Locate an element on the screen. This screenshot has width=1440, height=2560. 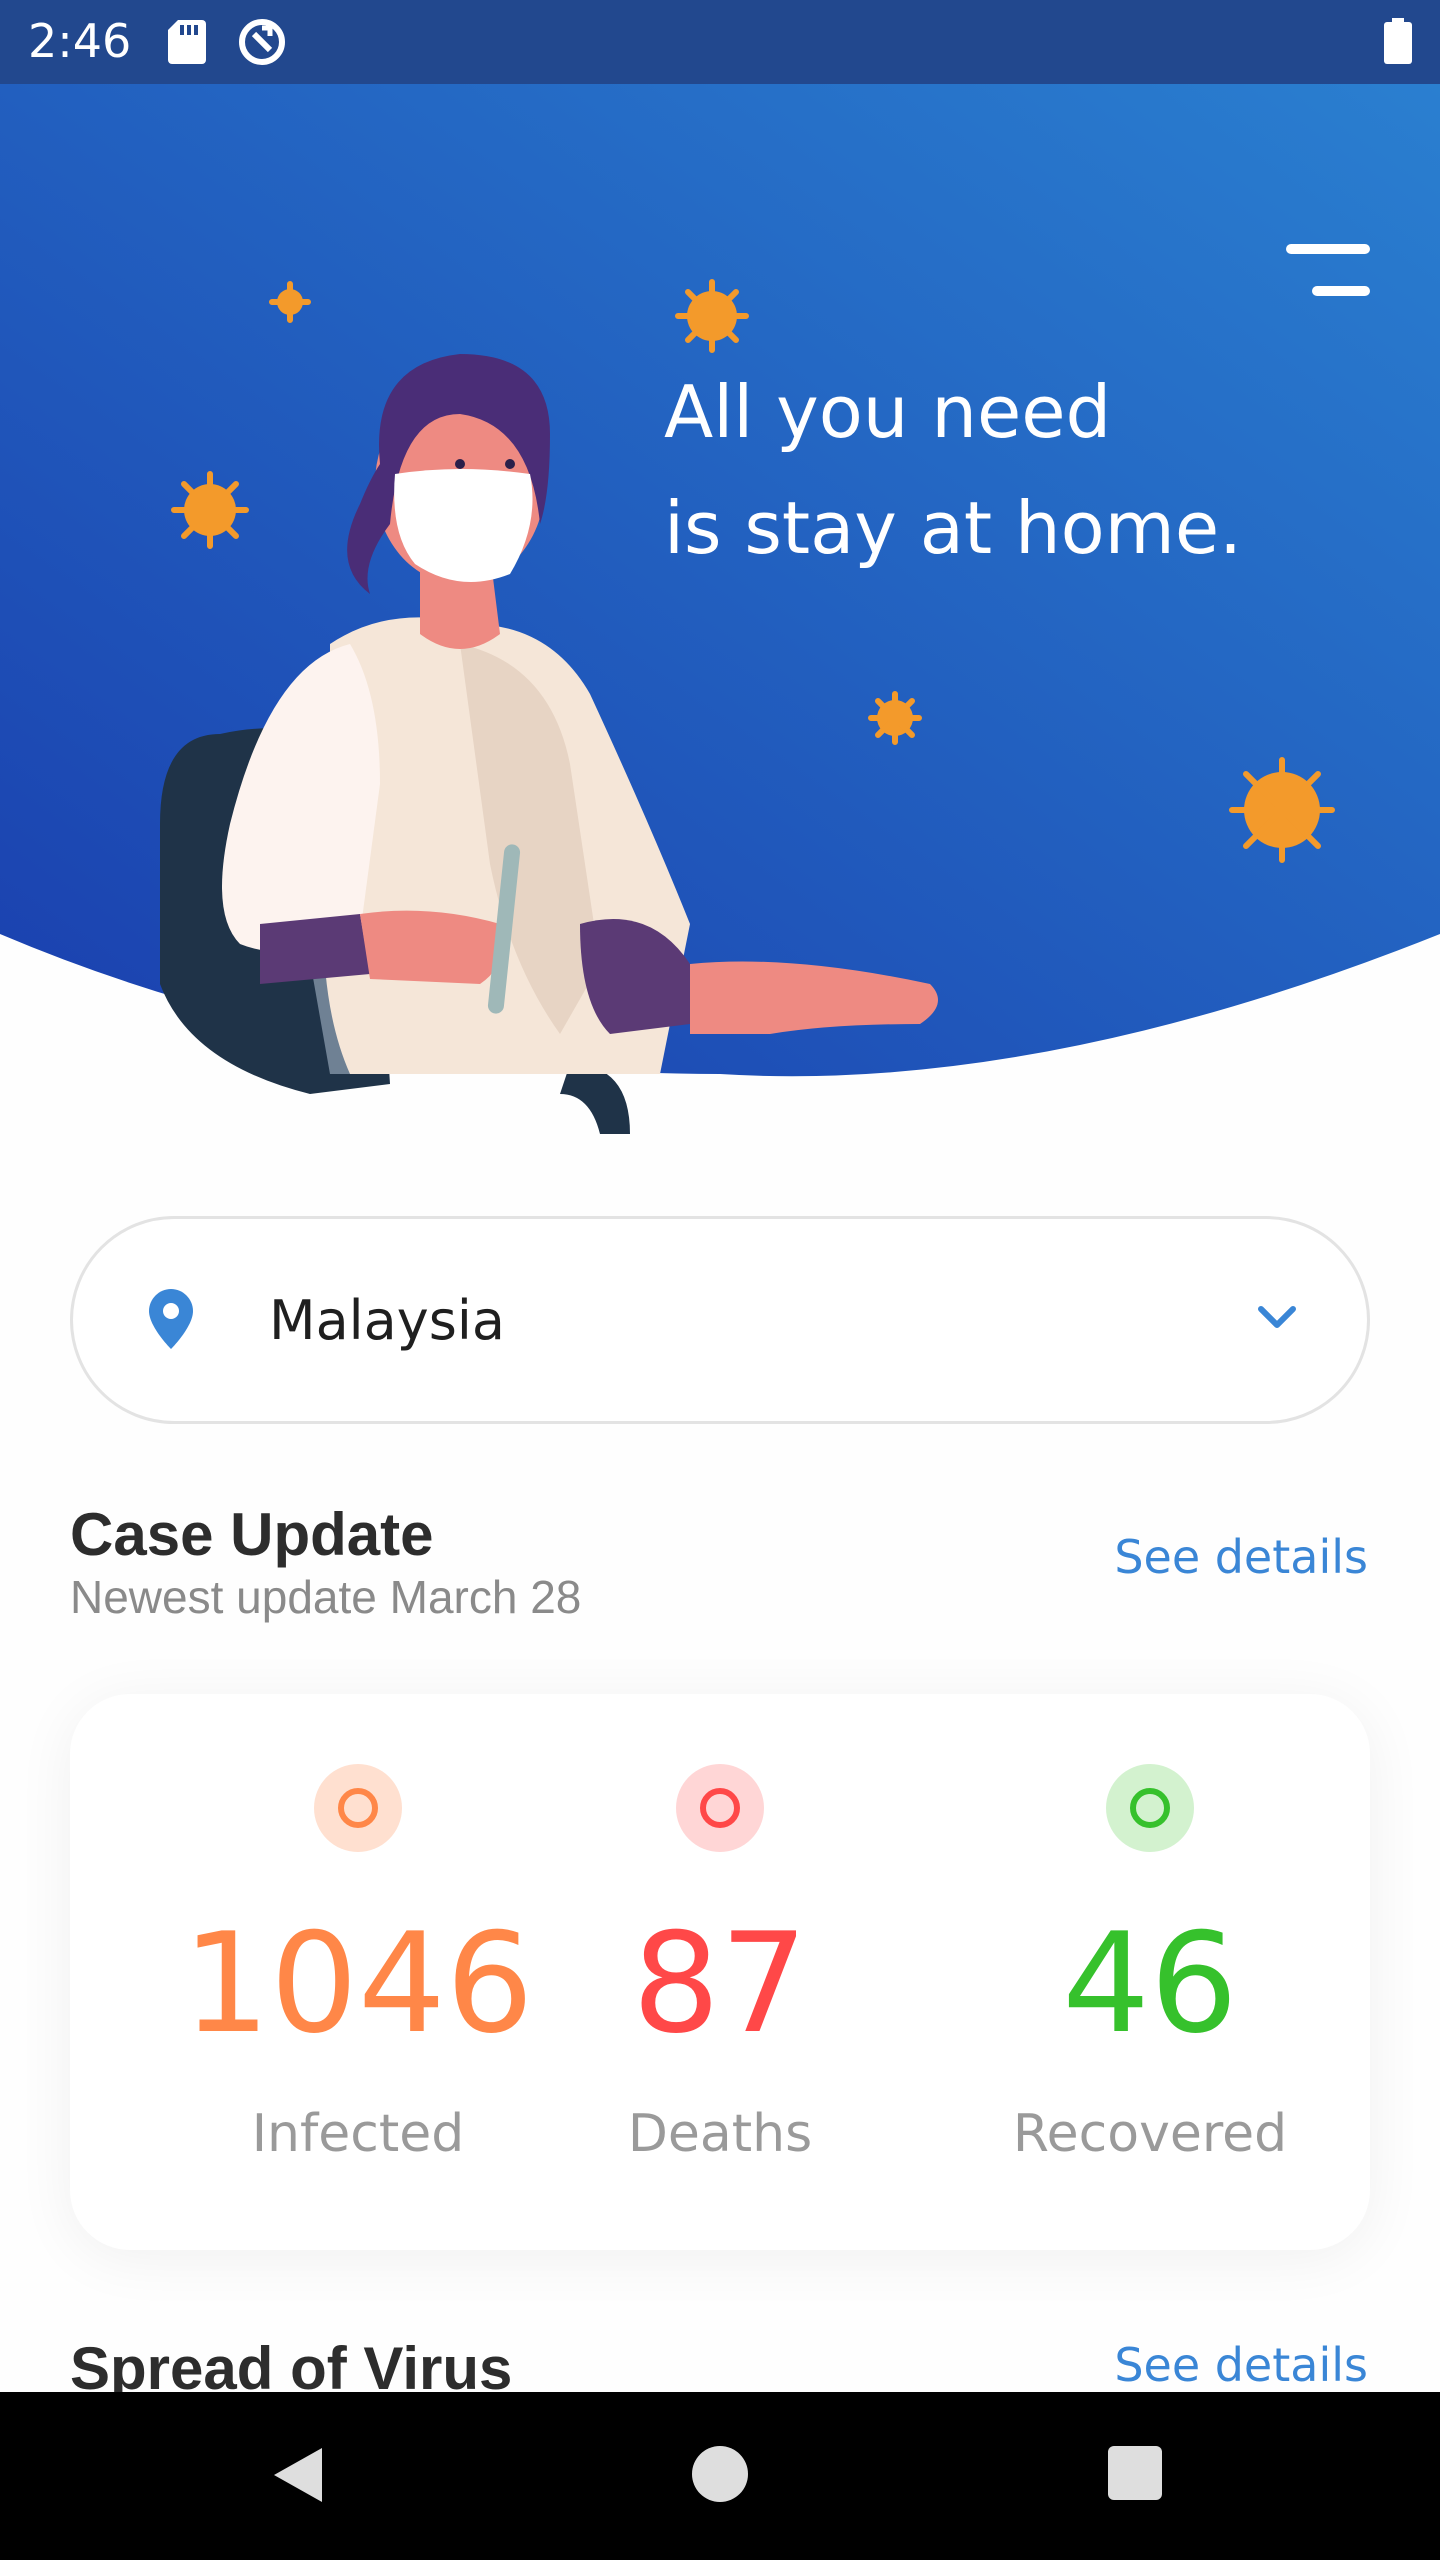
stat-deaths: 87 Deaths is located at coordinates (720, 1972).